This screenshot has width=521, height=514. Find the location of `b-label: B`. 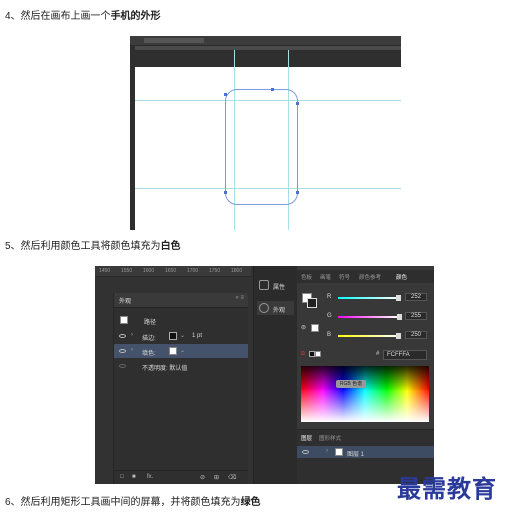

b-label: B is located at coordinates (329, 335).